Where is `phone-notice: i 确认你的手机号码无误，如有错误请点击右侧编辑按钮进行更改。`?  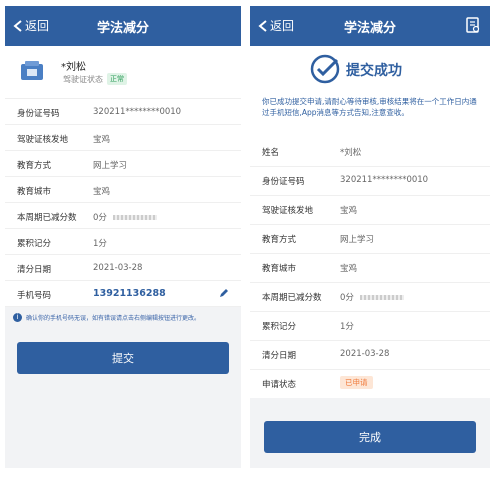 phone-notice: i 确认你的手机号码无误，如有错误请点击右侧编辑按钮进行更改。 is located at coordinates (123, 317).